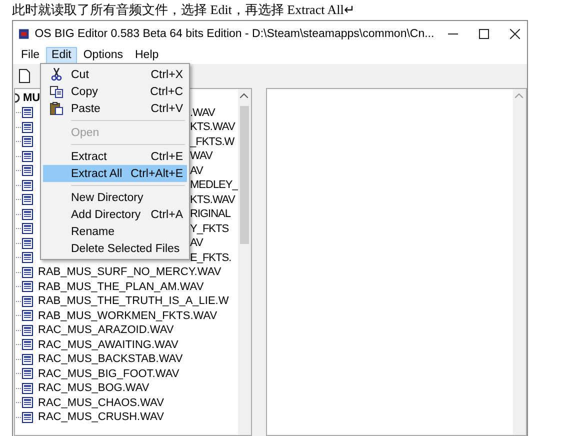 Image resolution: width=584 pixels, height=436 pixels. I want to click on menu-item: Cut Ctrl+X, so click(115, 74).